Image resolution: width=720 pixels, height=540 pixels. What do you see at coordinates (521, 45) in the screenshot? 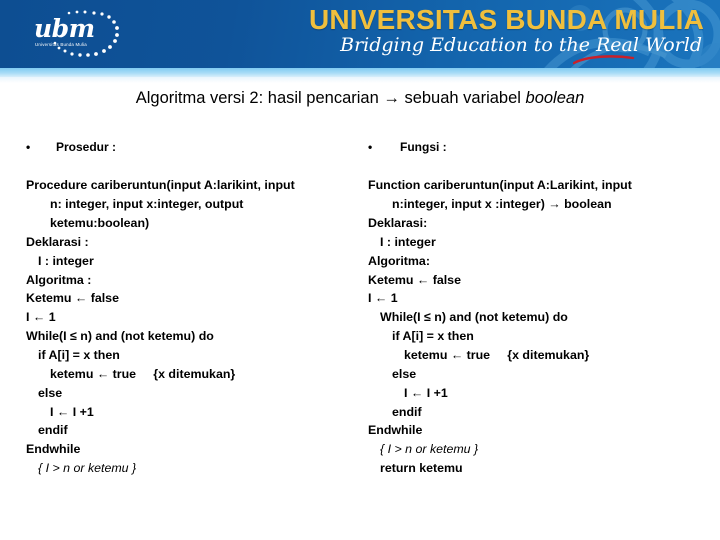
I see `university-tagline: Bridging Education to the Real World` at bounding box center [521, 45].